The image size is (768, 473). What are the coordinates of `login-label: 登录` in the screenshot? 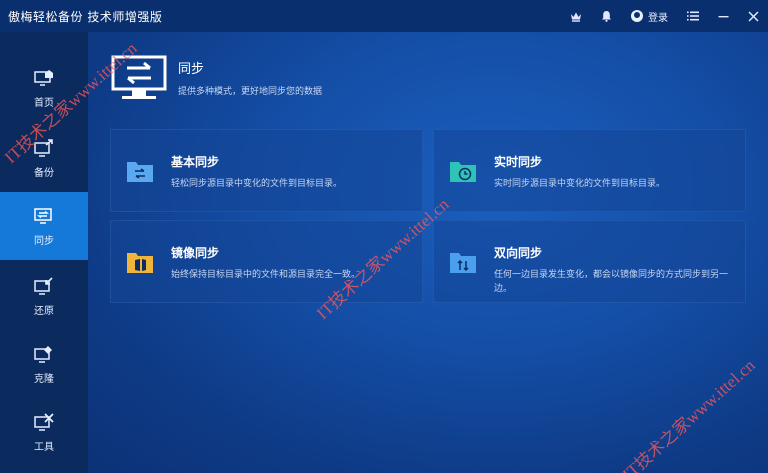 It's located at (658, 18).